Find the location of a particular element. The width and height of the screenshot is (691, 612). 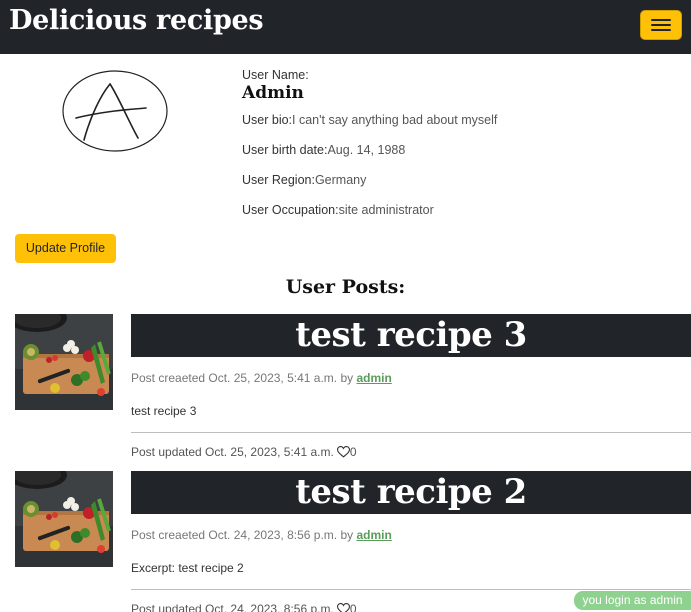

post-title-bar: test recipe 2 is located at coordinates (411, 492).